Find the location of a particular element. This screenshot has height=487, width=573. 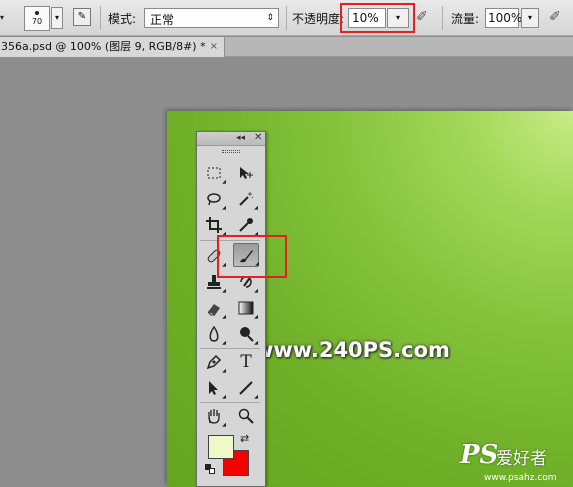

logo-ps-text: PS is located at coordinates (479, 455).